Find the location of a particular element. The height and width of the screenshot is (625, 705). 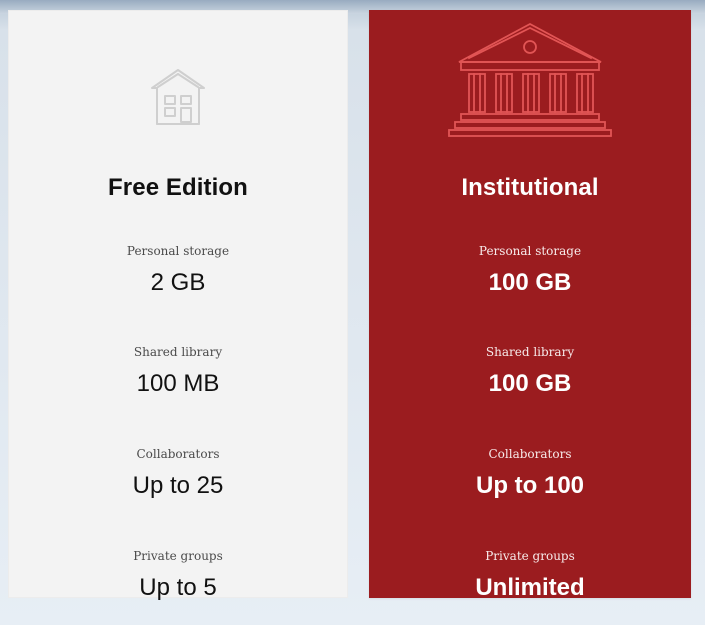

institutional-collaborators-value: Up to 100 is located at coordinates (530, 485).